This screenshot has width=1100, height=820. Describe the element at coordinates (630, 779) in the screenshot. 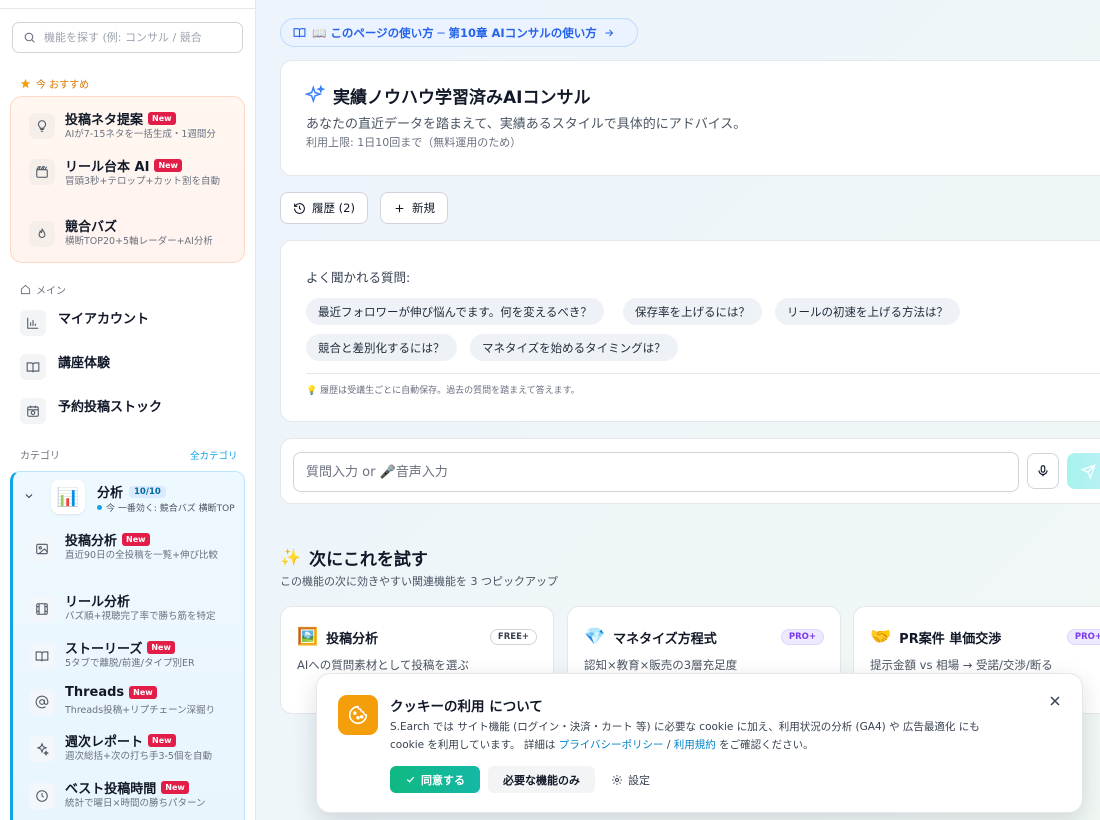

I see `cookie-settings-button: 設定` at that location.